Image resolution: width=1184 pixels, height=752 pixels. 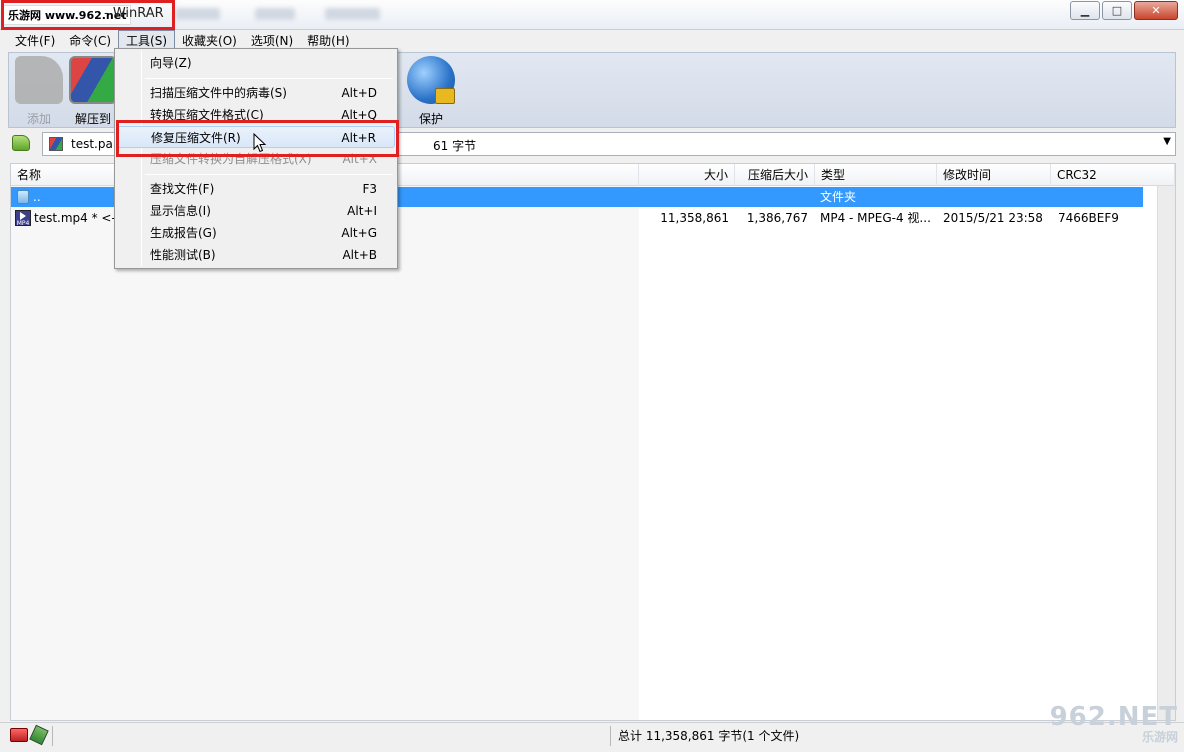 I want to click on mouse-cursor-icon, so click(x=260, y=143).